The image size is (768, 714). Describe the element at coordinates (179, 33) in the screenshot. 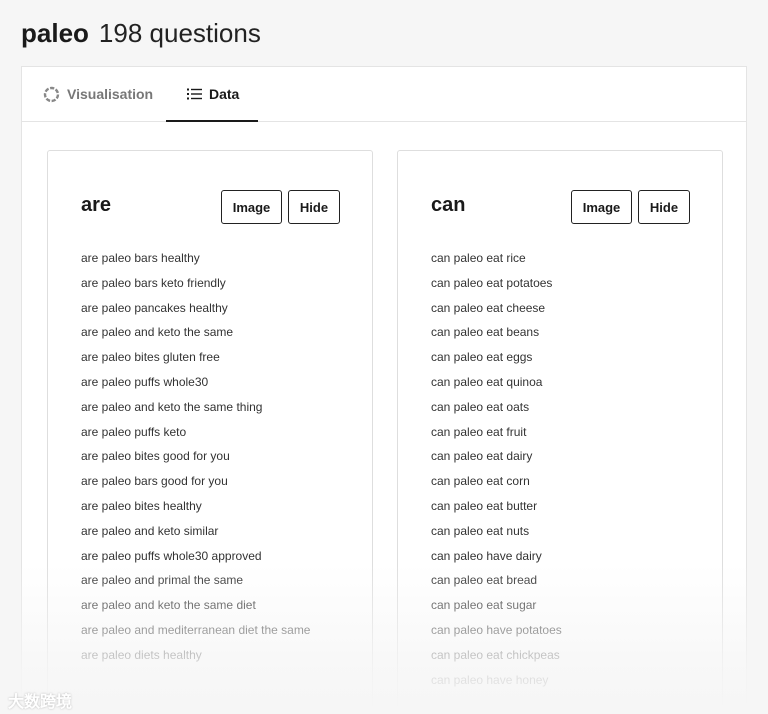

I see `question-count: 198 questions` at that location.